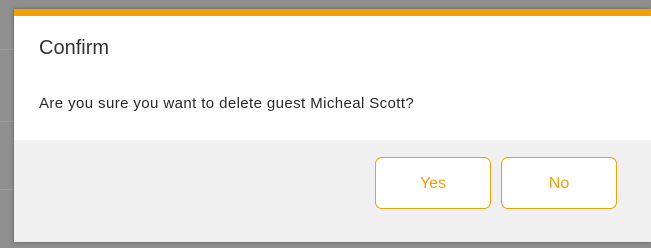 The height and width of the screenshot is (248, 651). I want to click on dialog-title: Confirm, so click(74, 48).